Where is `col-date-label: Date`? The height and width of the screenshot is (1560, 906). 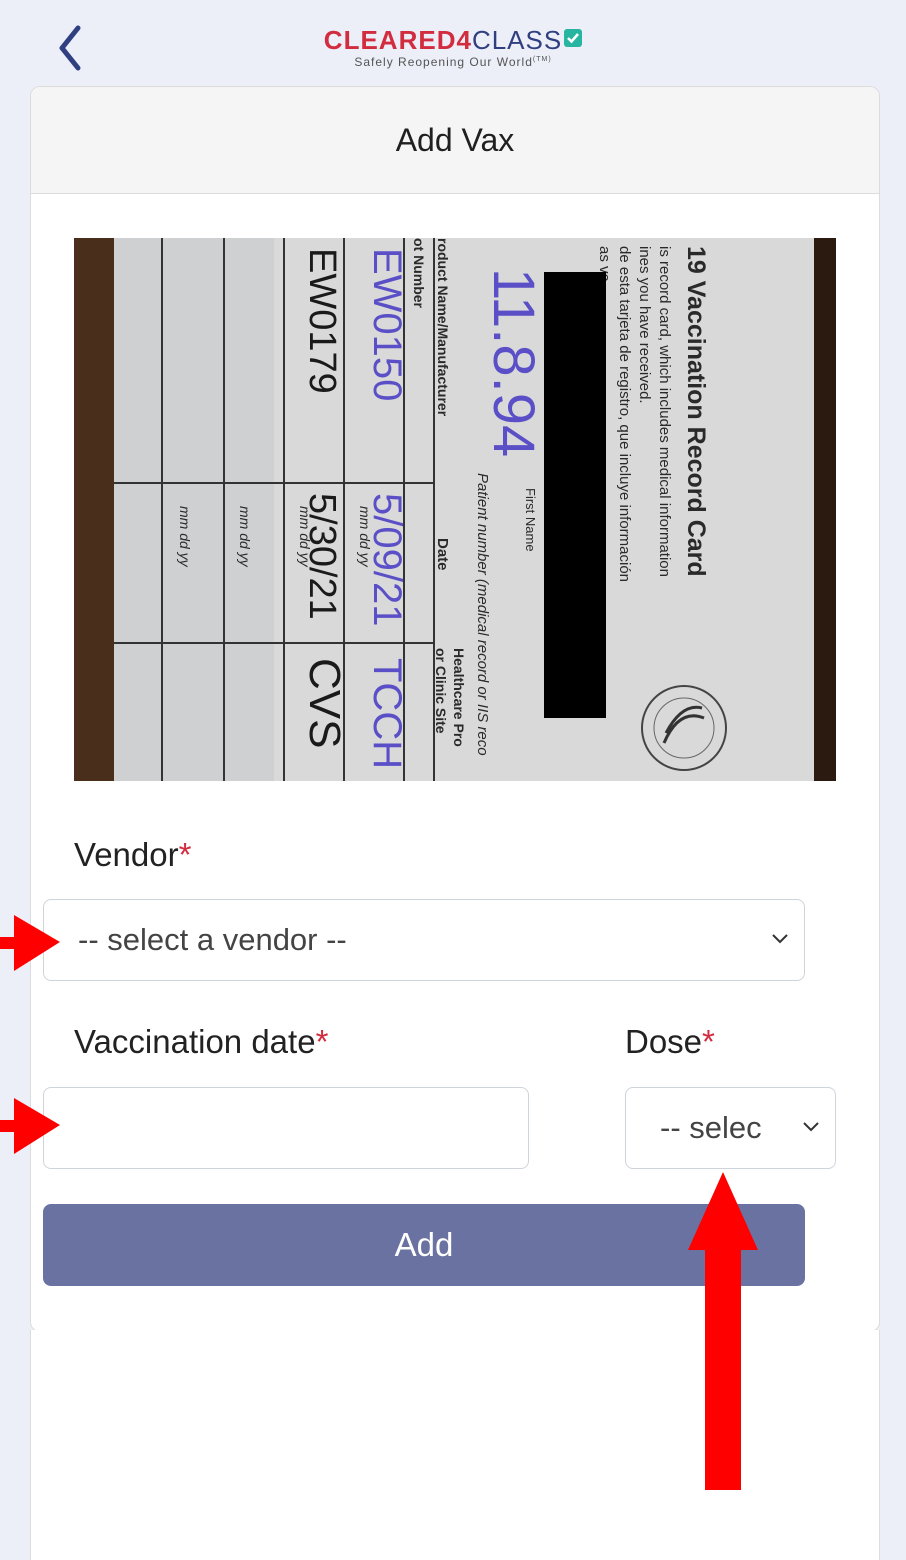
col-date-label: Date is located at coordinates (442, 554).